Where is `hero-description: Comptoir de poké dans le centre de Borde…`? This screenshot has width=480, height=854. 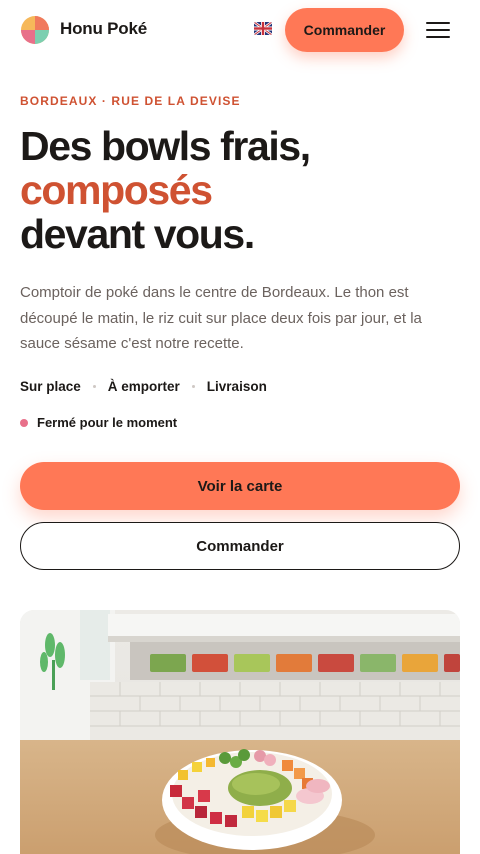
hero-description: Comptoir de poké dans le centre de Borde… is located at coordinates (221, 318).